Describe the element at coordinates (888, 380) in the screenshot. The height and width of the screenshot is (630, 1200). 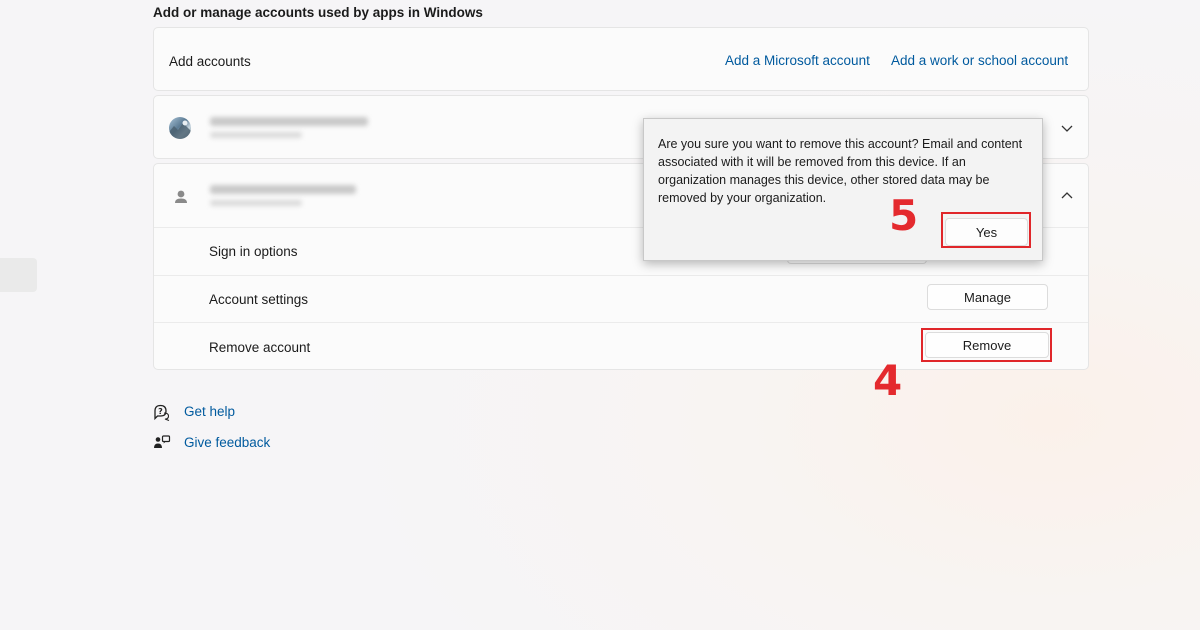
I see `step-number-4: 4` at that location.